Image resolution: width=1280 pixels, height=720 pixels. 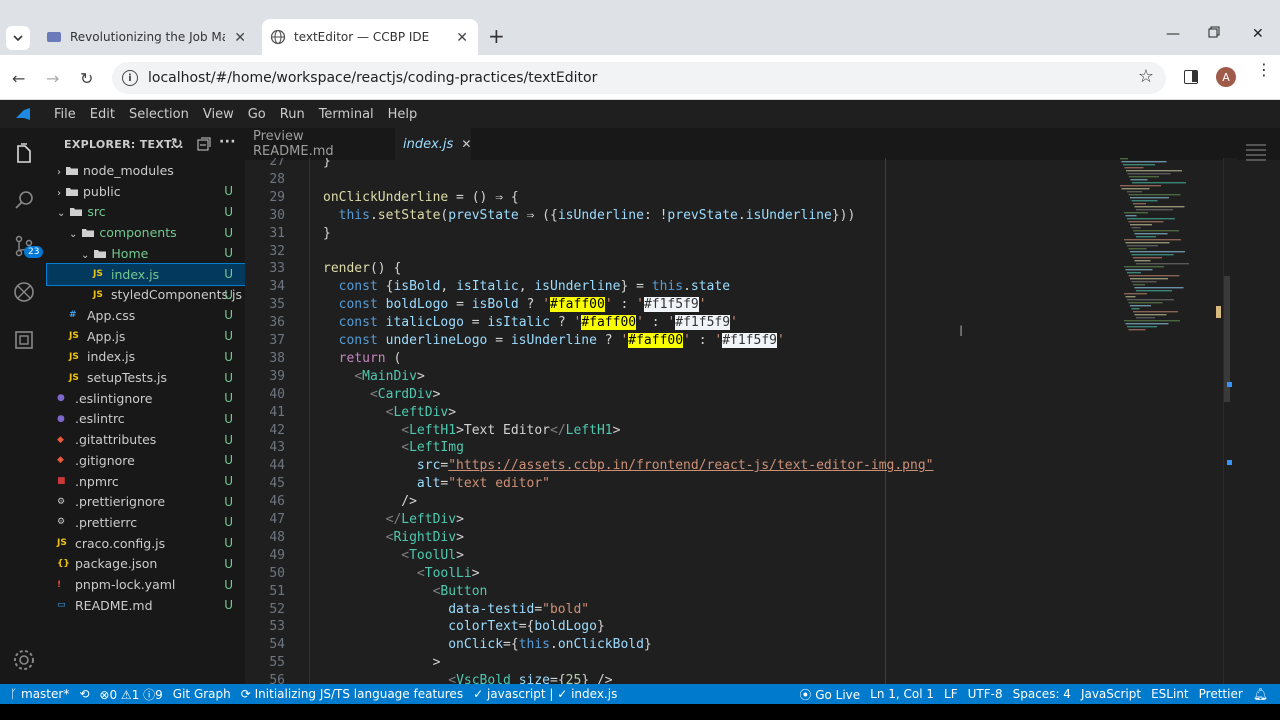 I want to click on encoding-status: UTF-8, so click(x=985, y=694).